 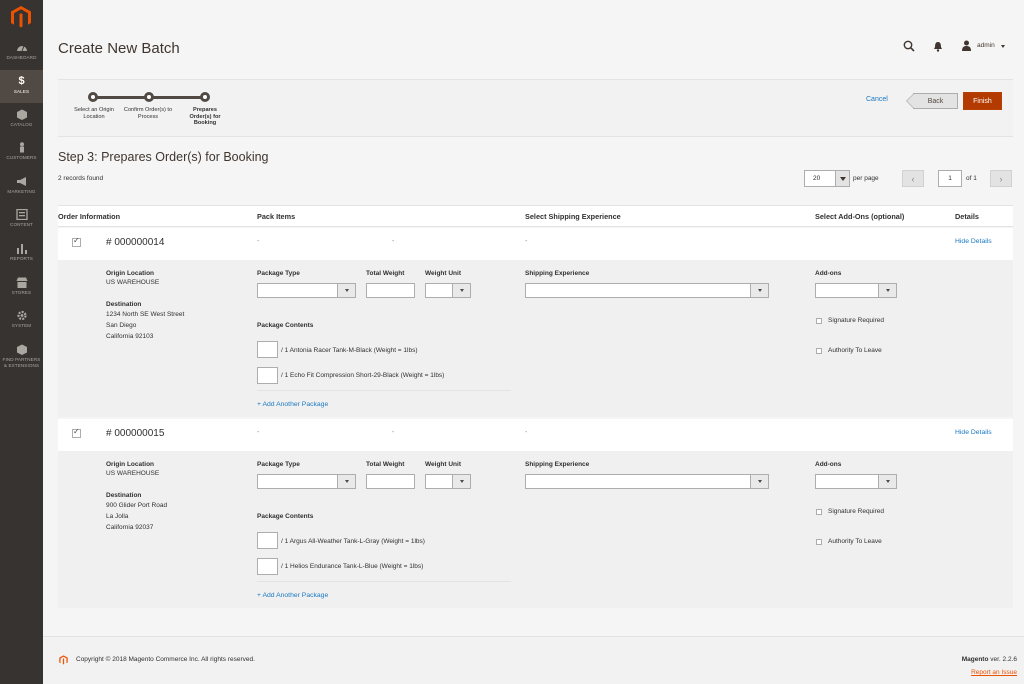 I want to click on report-issue-link: Report an Issue, so click(x=994, y=672).